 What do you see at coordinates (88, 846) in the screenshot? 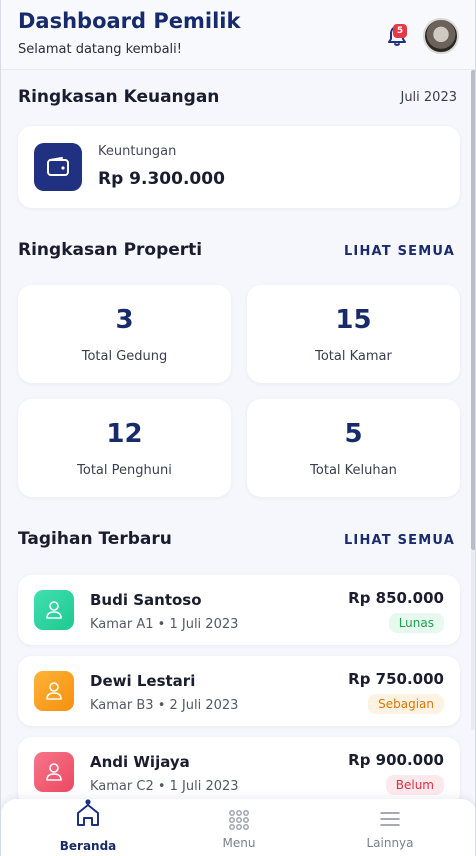
I see `nav-label: Beranda` at bounding box center [88, 846].